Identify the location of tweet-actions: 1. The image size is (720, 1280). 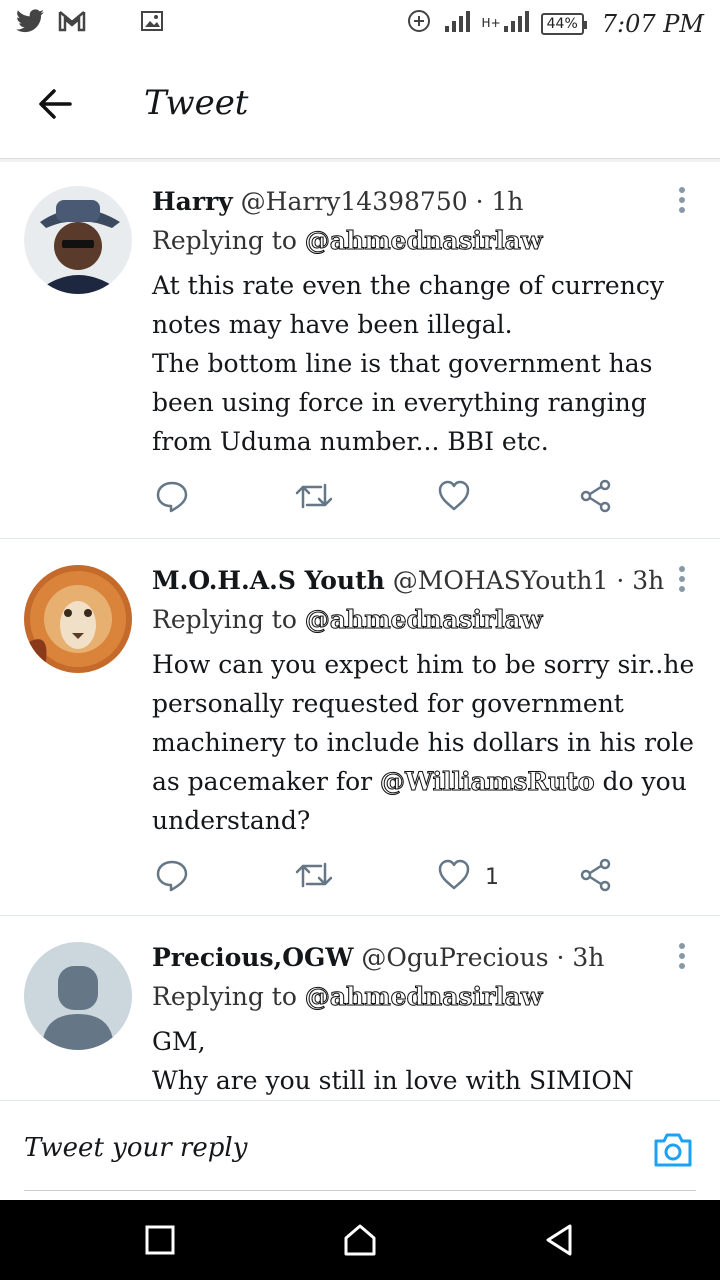
(390, 877).